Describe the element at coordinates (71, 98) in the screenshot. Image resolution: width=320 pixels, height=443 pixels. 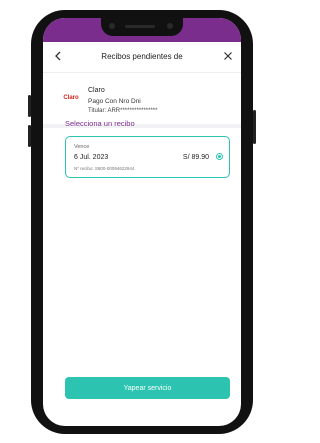
I see `provider-logo: Claro` at that location.